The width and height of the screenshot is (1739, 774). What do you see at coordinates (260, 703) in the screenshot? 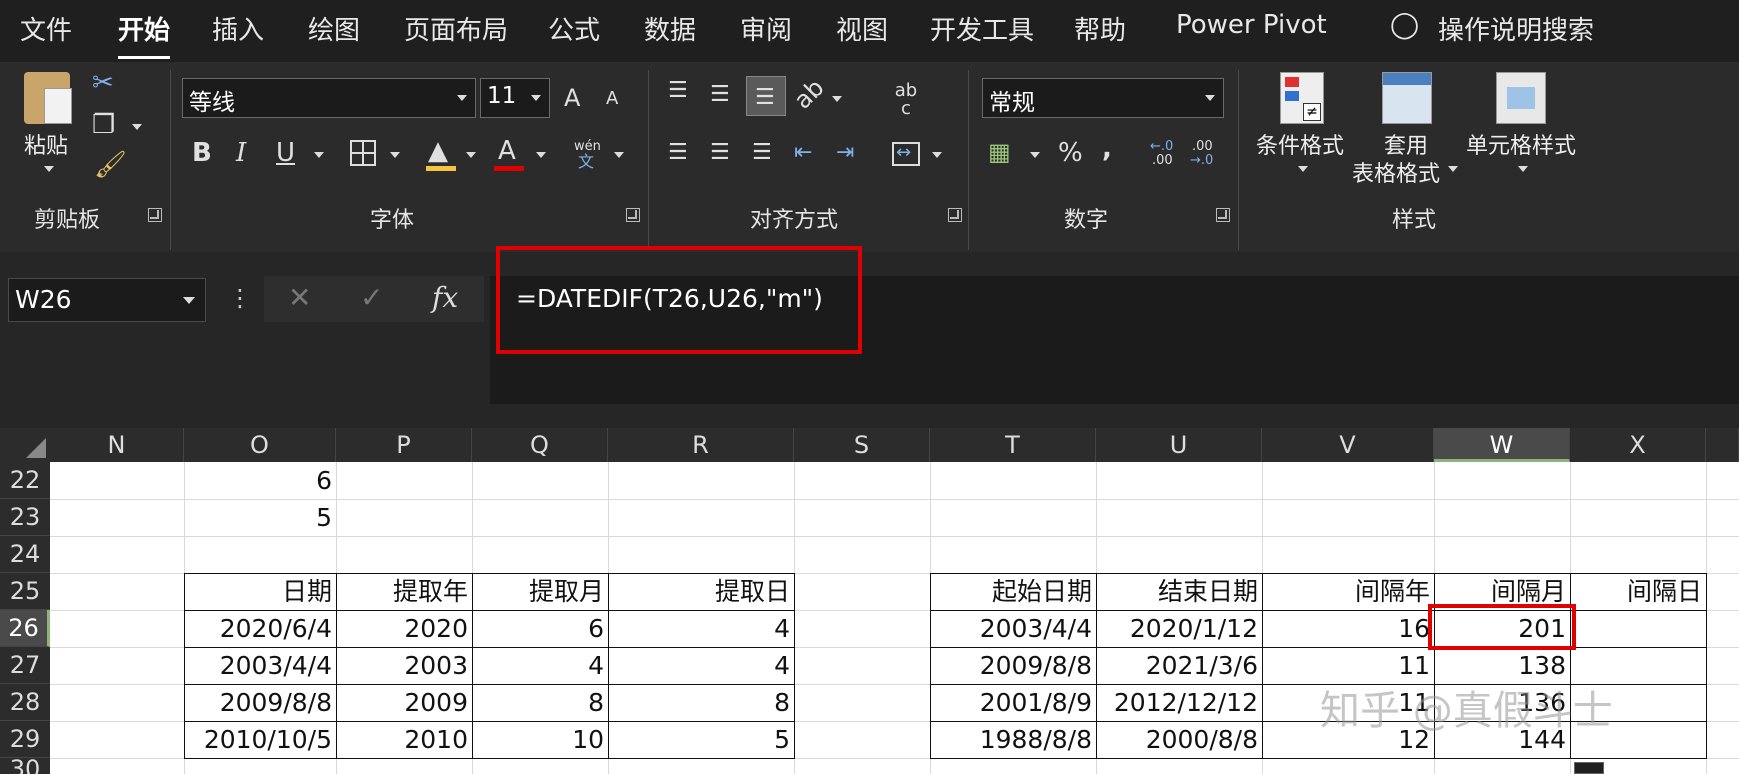
I see `table-cell: 2009/8/8` at bounding box center [260, 703].